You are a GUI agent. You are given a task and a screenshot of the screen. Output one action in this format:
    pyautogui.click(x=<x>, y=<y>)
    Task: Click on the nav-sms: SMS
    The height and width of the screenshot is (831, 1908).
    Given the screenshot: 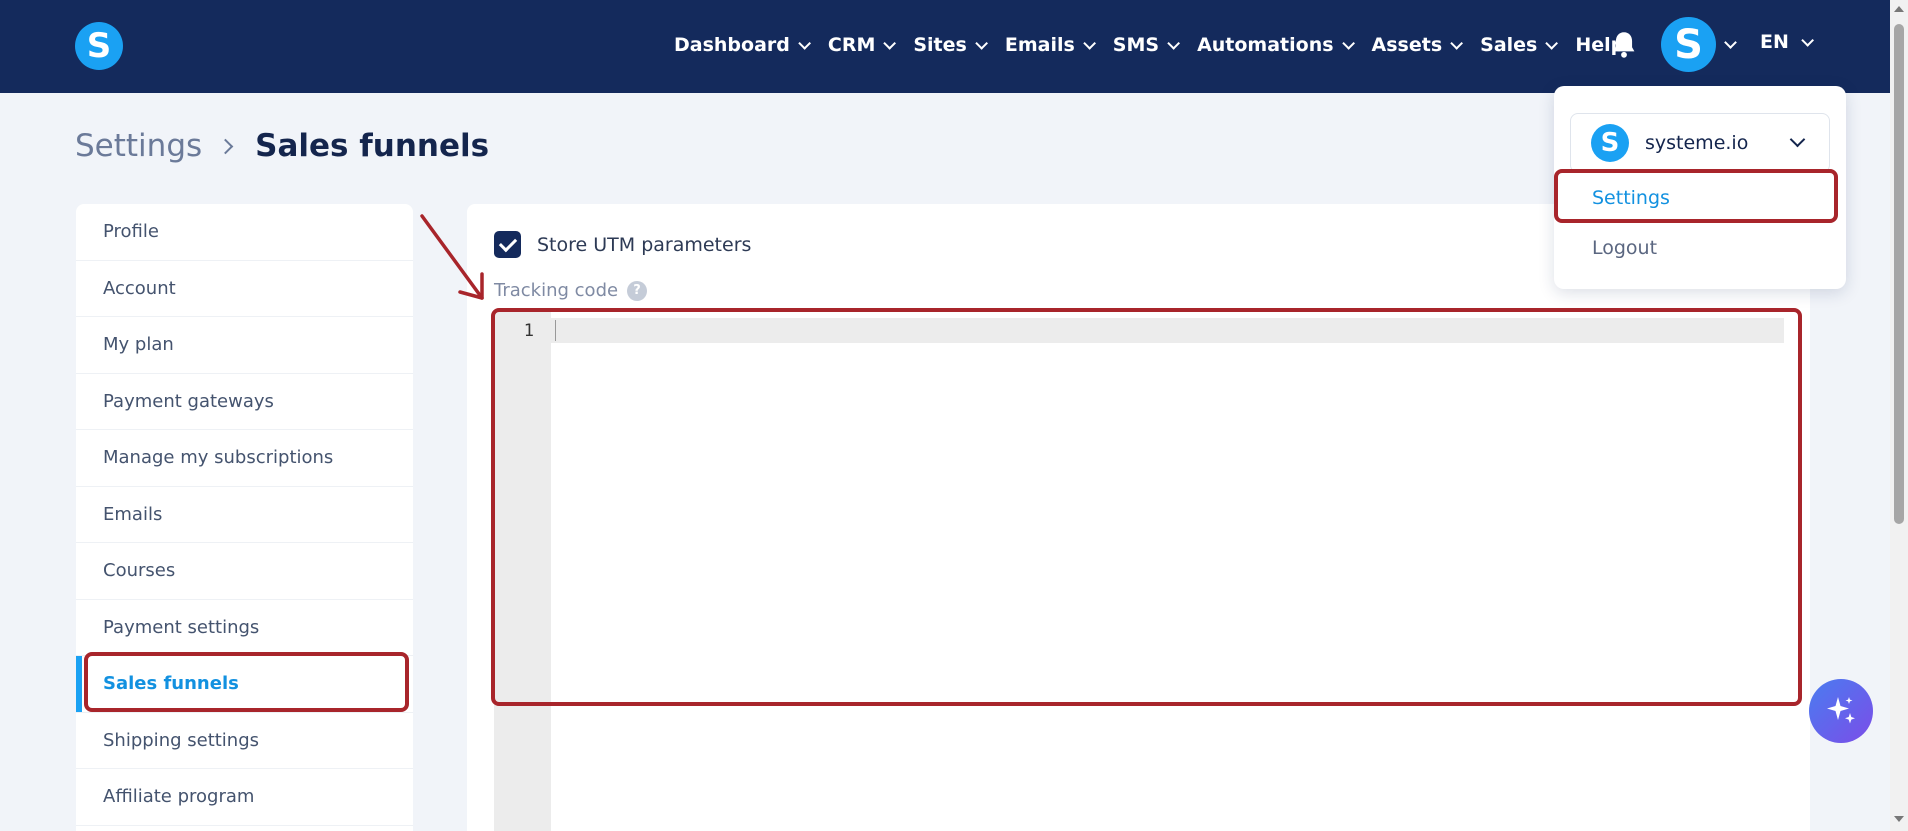 What is the action you would take?
    pyautogui.click(x=1146, y=45)
    